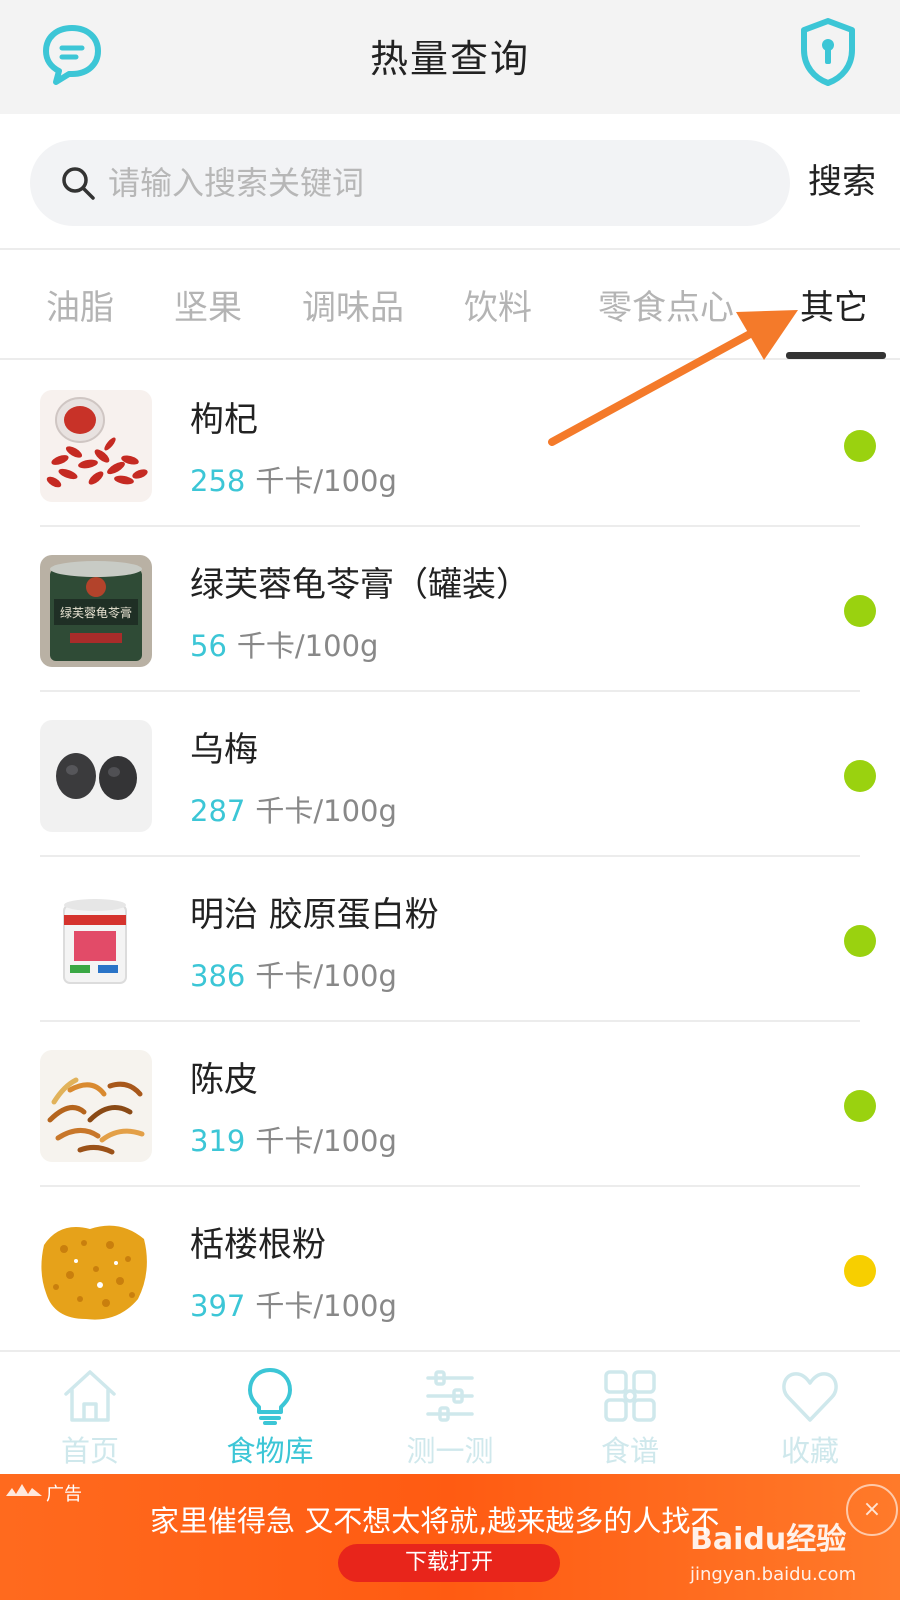  Describe the element at coordinates (773, 1574) in the screenshot. I see `watermark-url: jingyan.baidu.com` at that location.